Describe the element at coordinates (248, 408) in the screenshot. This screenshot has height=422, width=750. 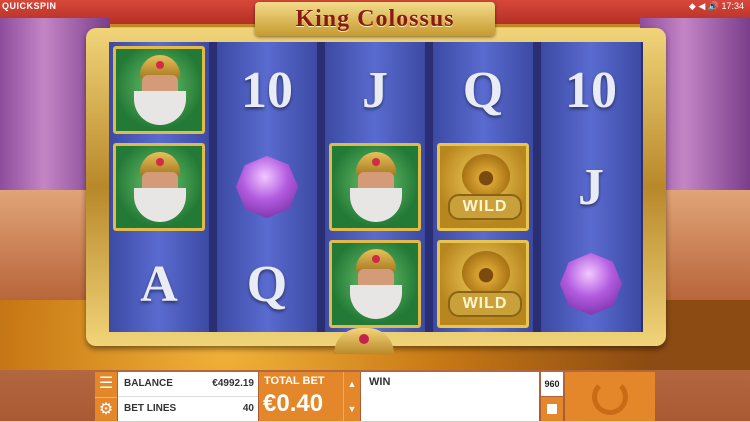
I see `bet-lines-value: 40` at that location.